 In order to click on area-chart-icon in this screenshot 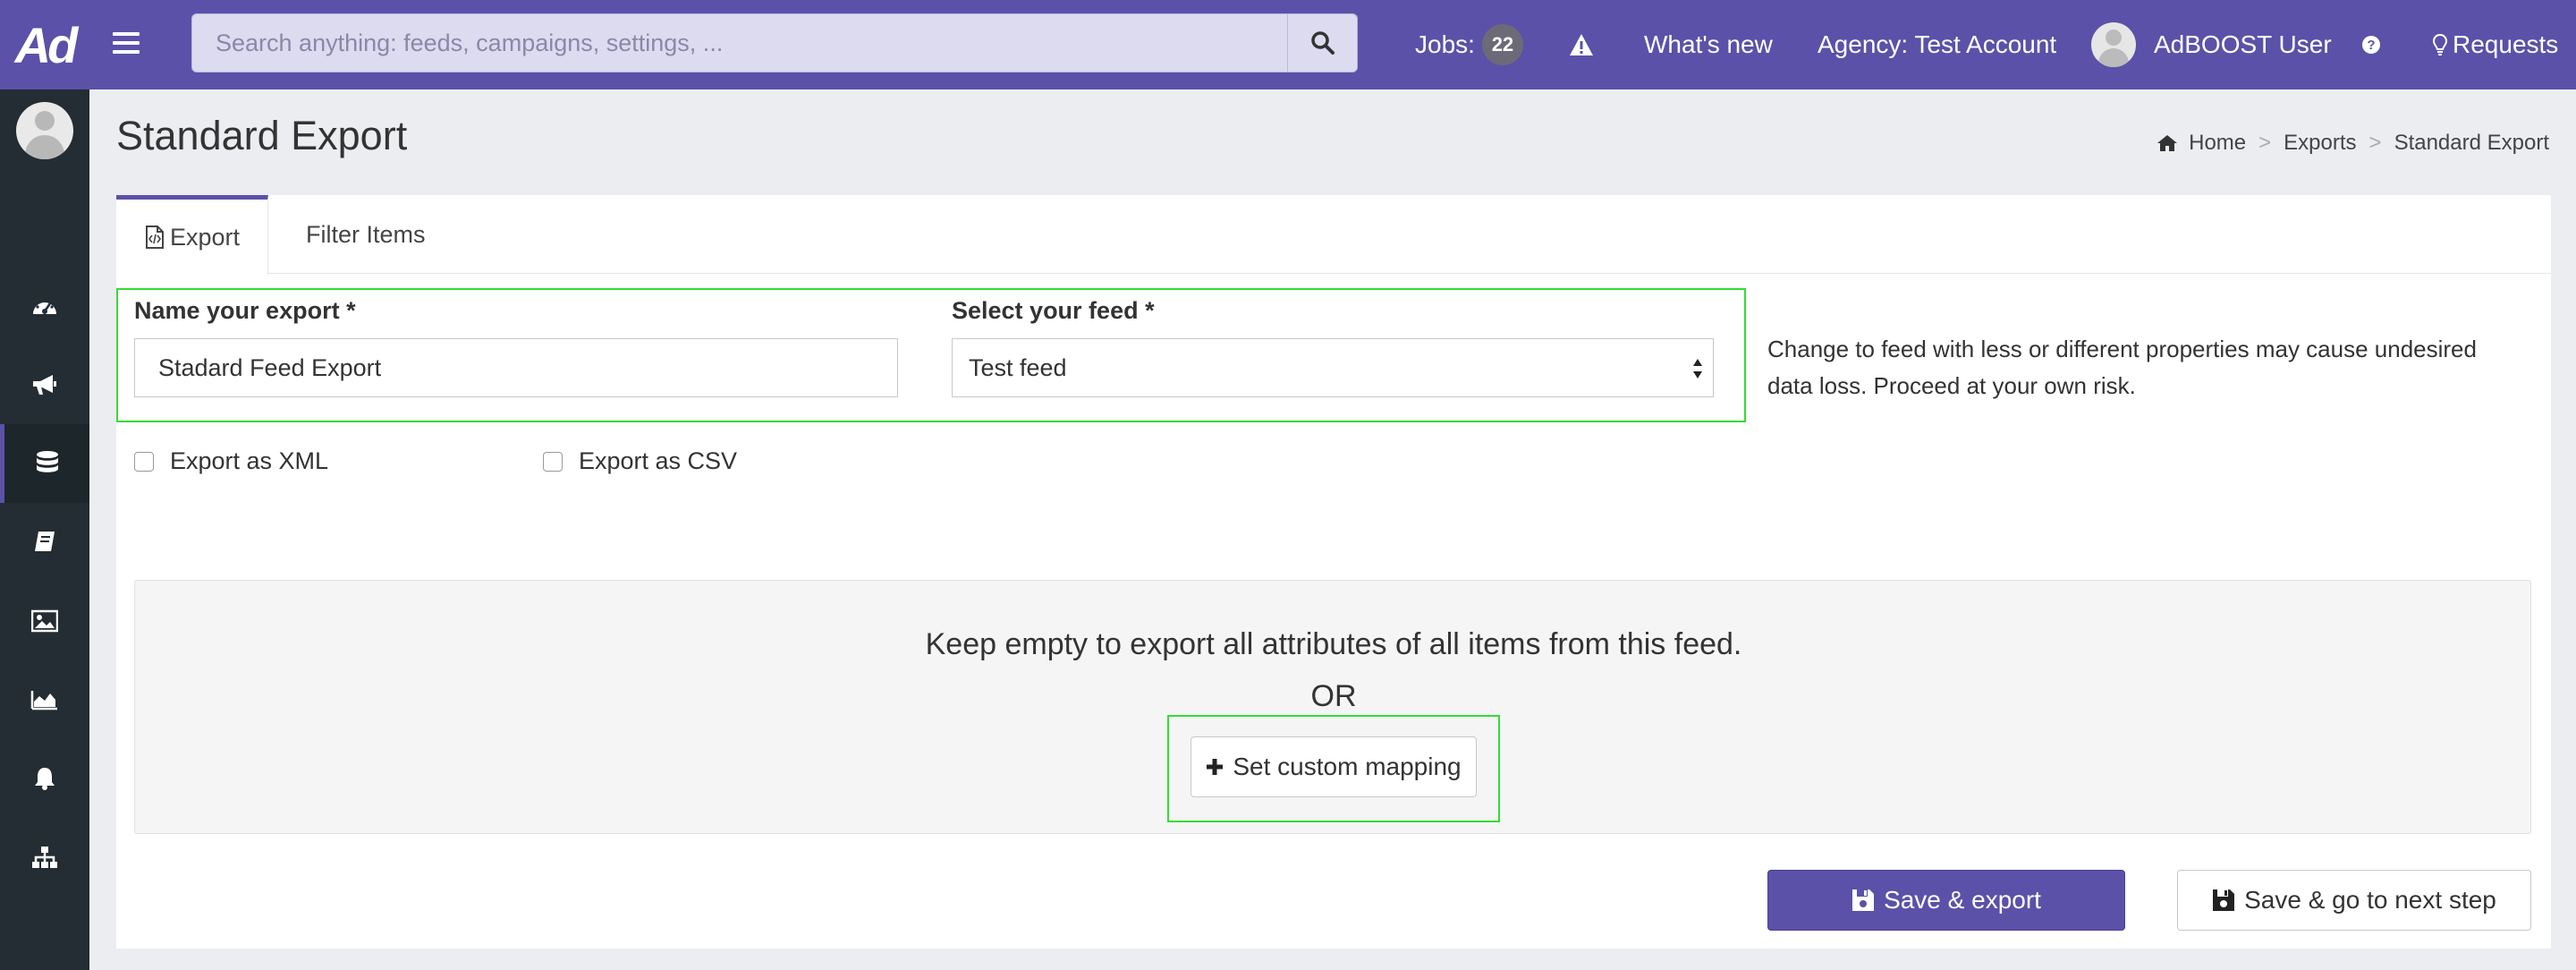, I will do `click(43, 700)`.